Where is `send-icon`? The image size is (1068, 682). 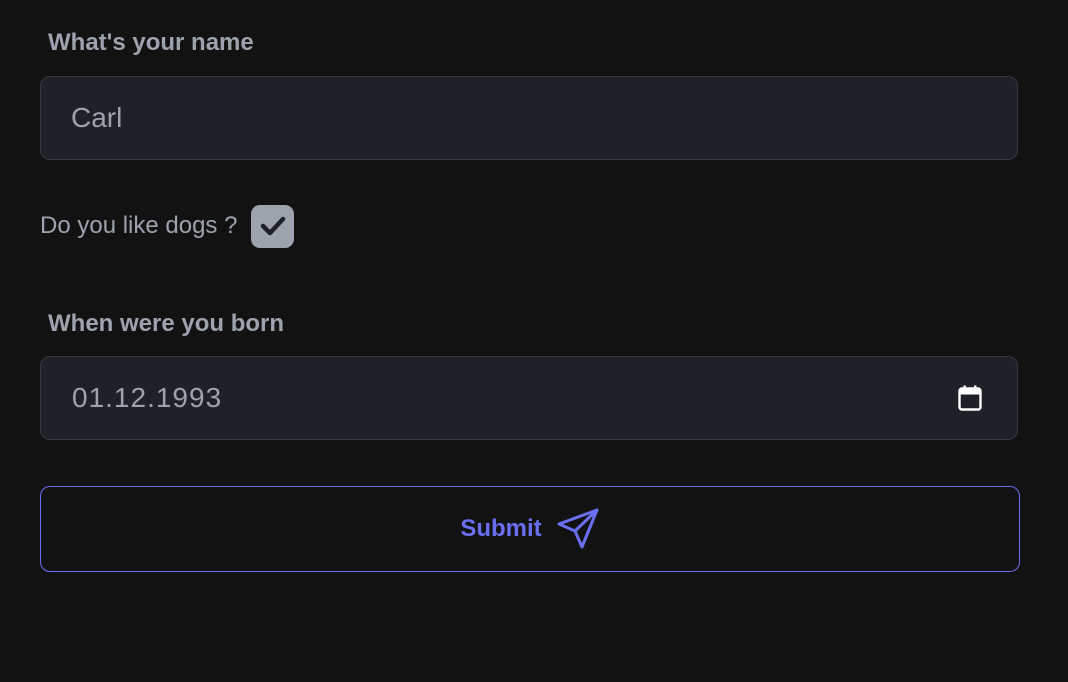
send-icon is located at coordinates (578, 529).